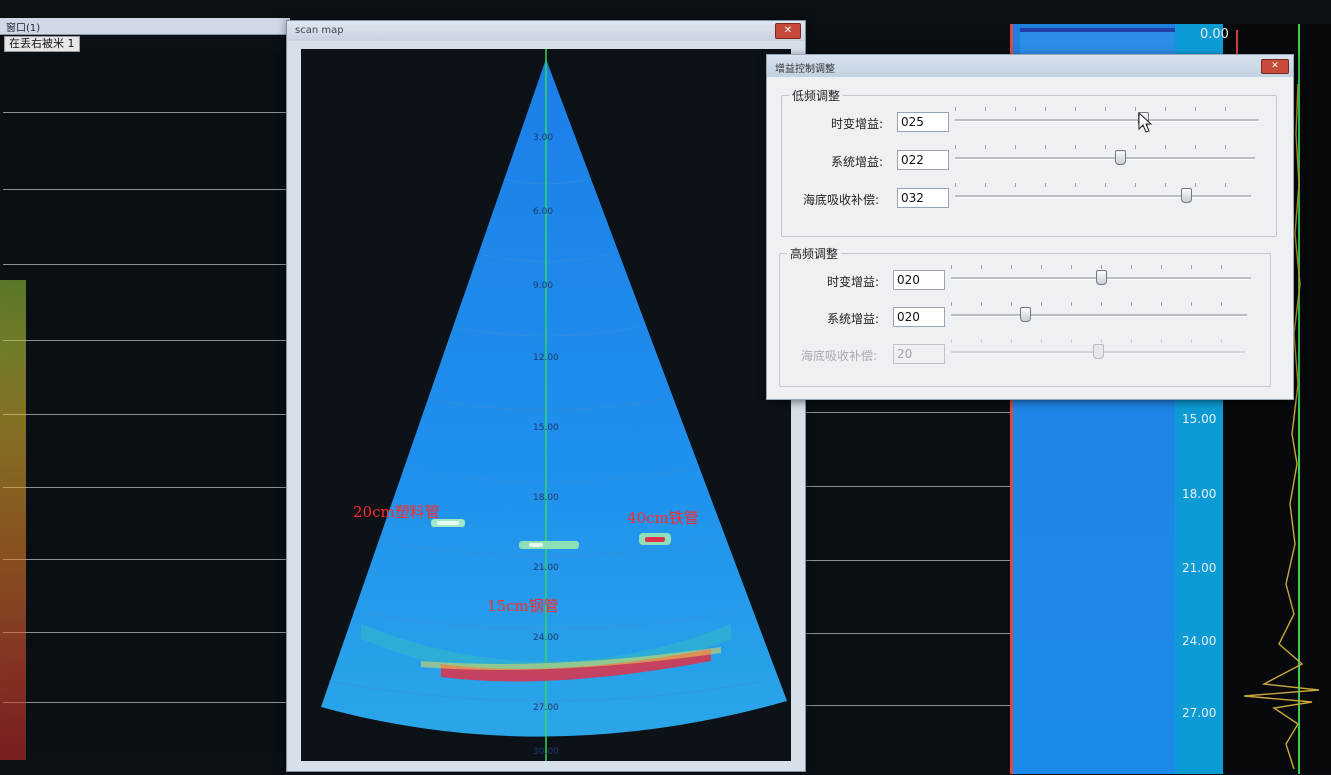  Describe the element at coordinates (1275, 66) in the screenshot. I see `gain-dialog-close-button: ✕` at that location.